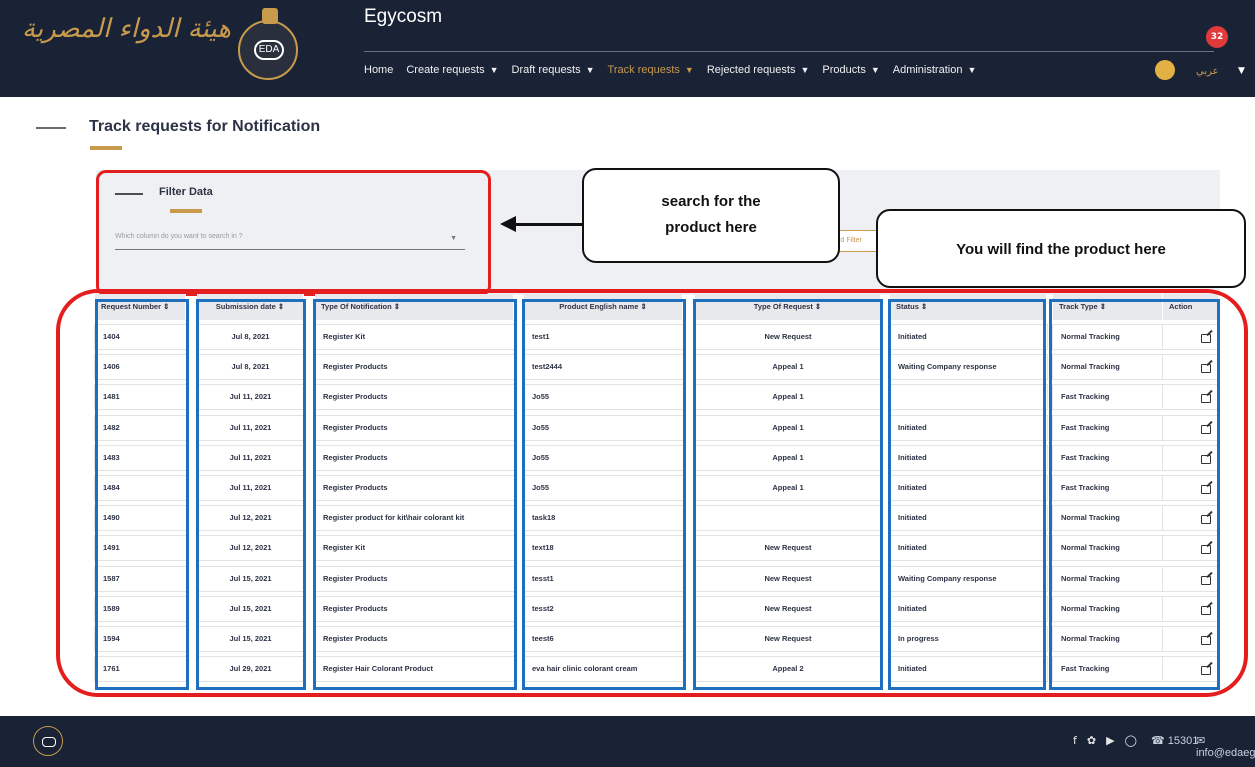  I want to click on eda-footer-logo-icon, so click(48, 741).